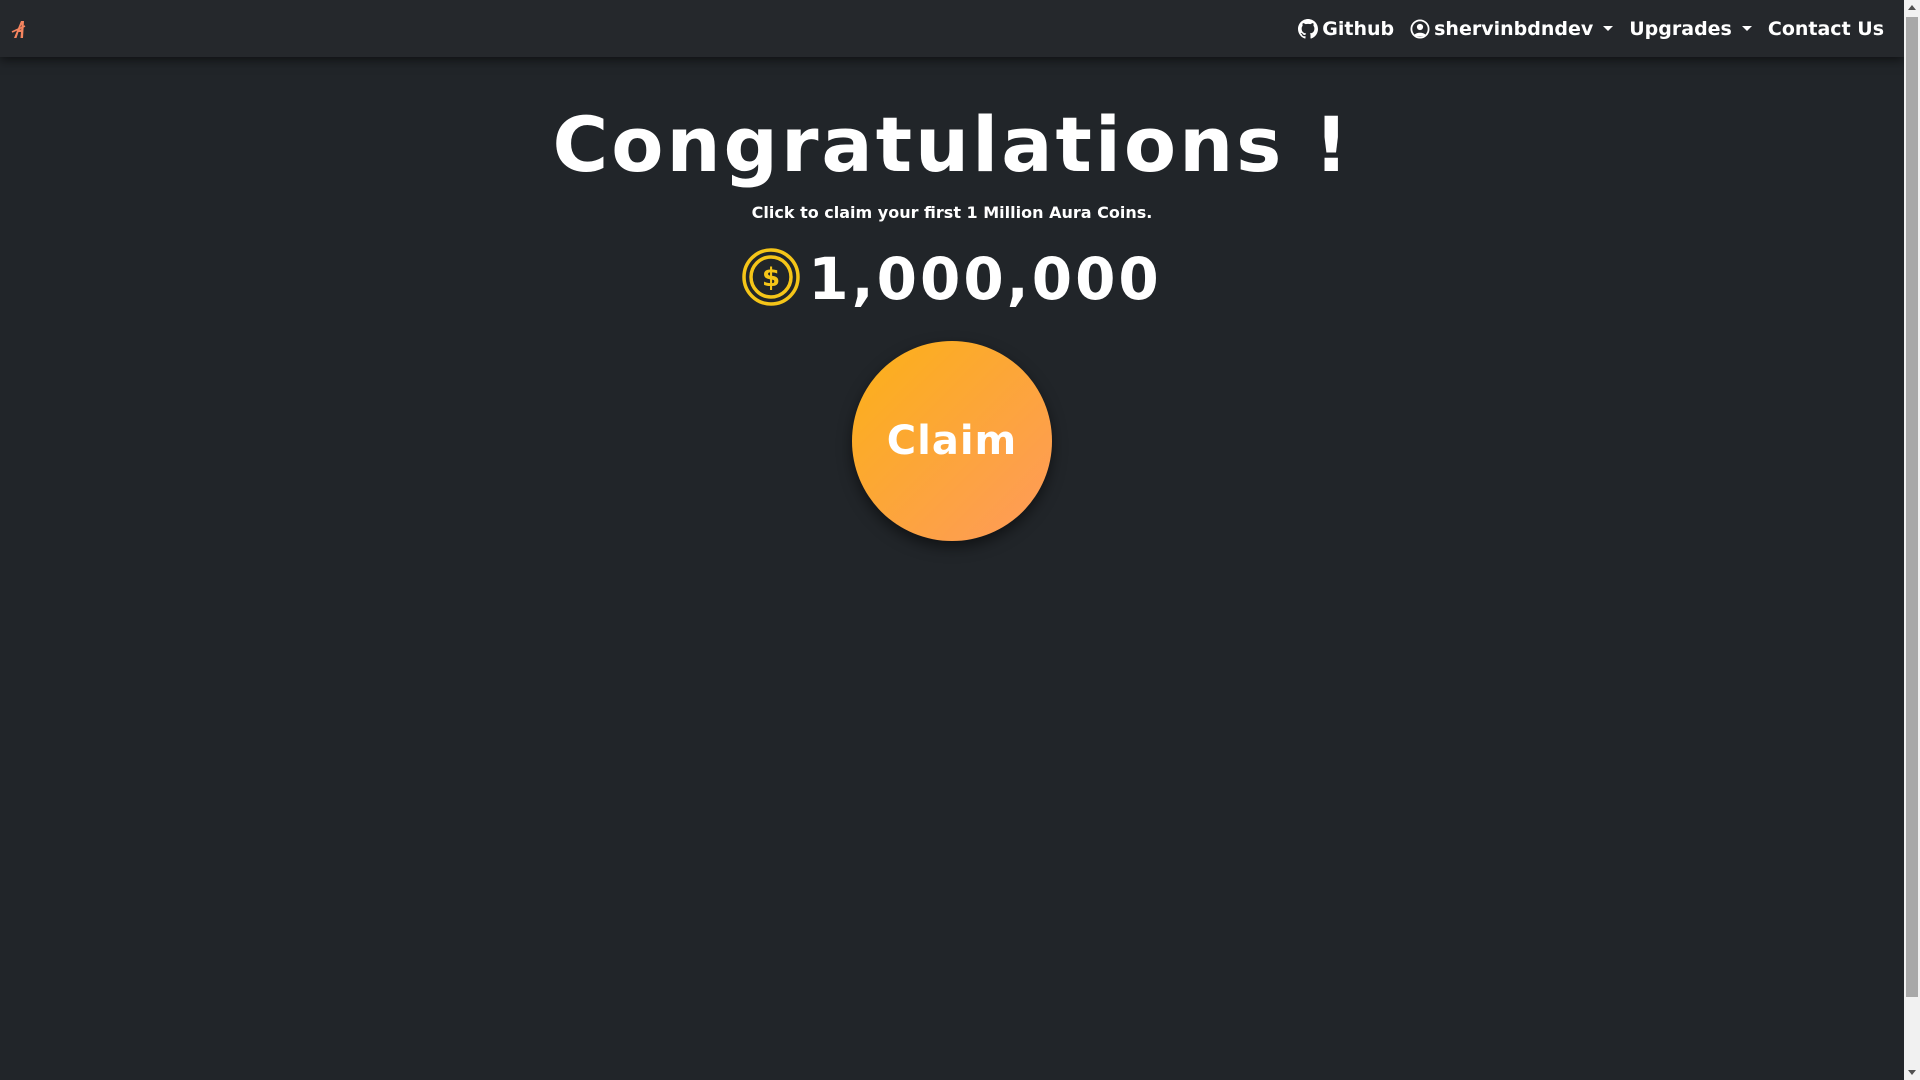 This screenshot has height=1080, width=1920. I want to click on claim-button: Claim, so click(952, 441).